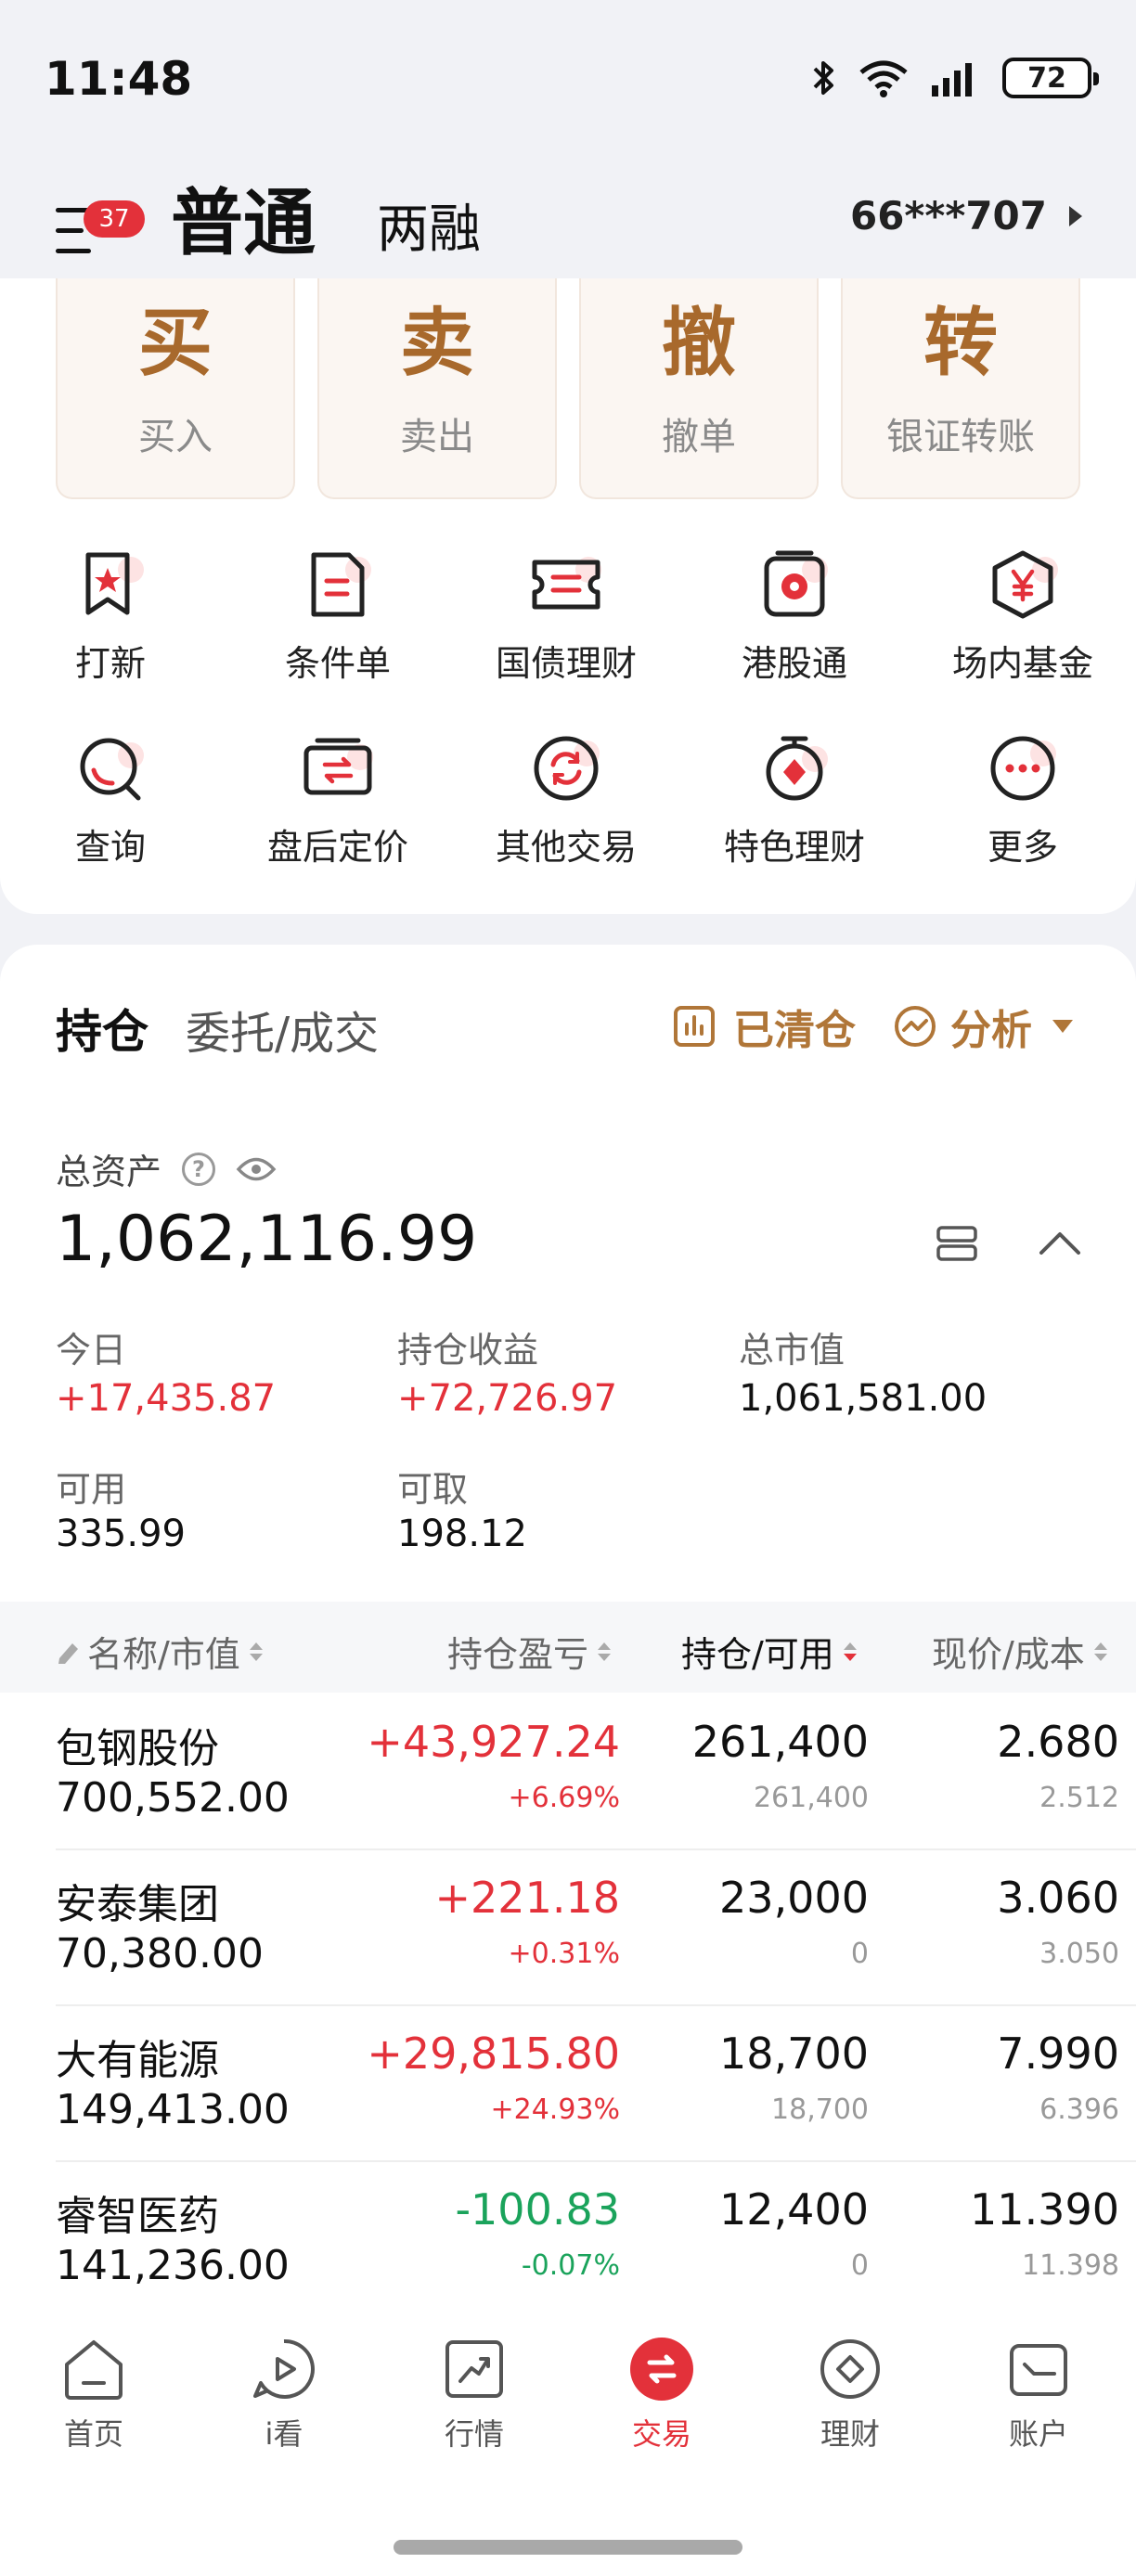 The image size is (1136, 2576). I want to click on grid-item-hk-connect: 港股通, so click(794, 618).